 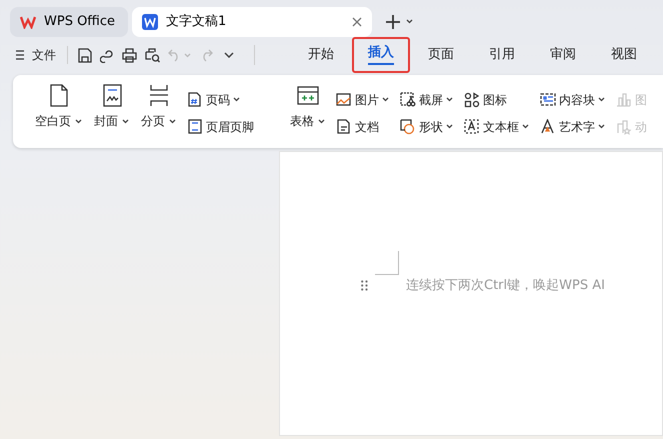 I want to click on ribbon-button: 文档, so click(x=362, y=126).